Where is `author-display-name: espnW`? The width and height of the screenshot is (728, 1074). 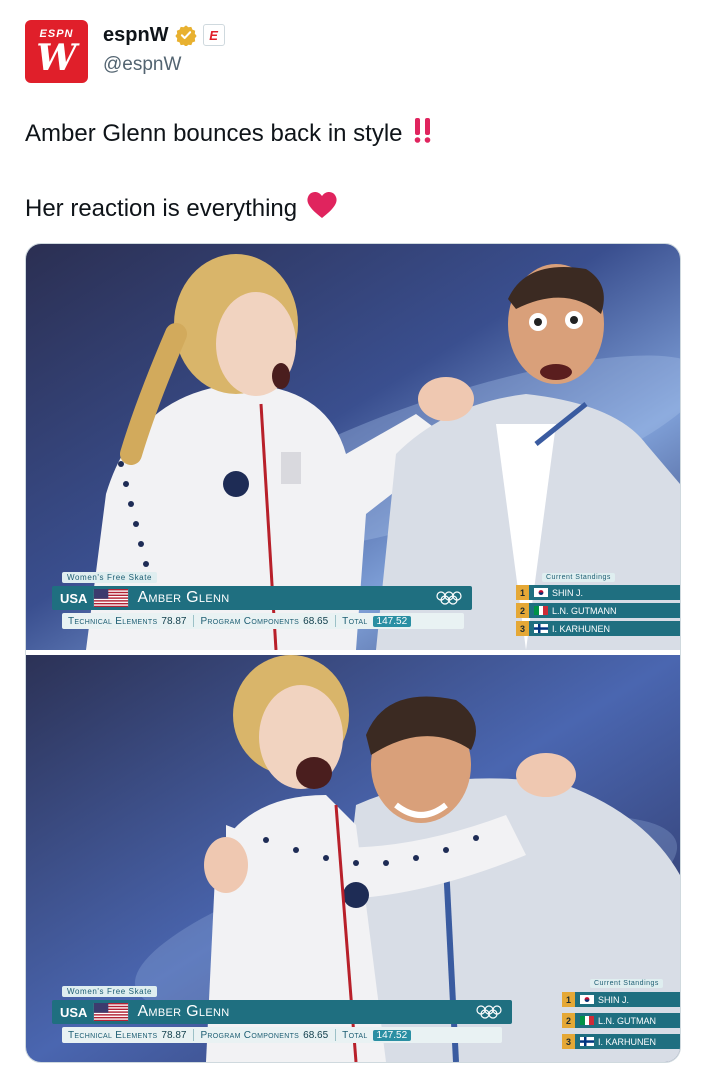 author-display-name: espnW is located at coordinates (136, 35).